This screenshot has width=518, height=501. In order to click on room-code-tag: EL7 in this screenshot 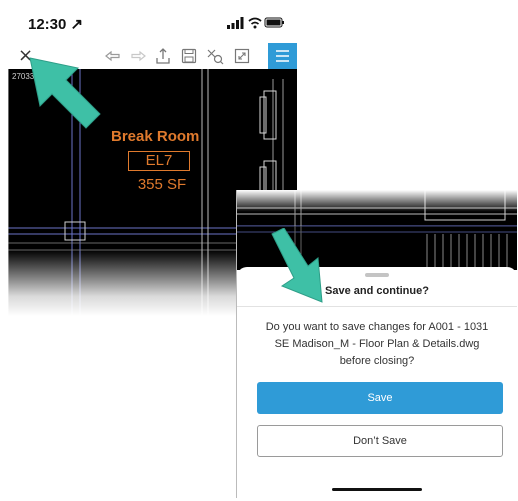, I will do `click(159, 161)`.